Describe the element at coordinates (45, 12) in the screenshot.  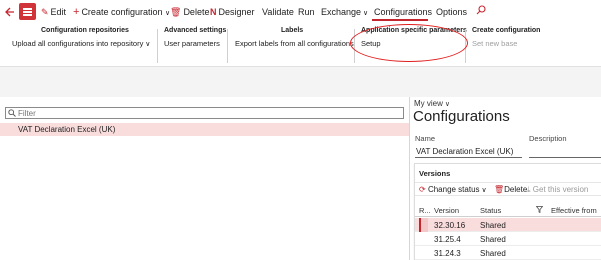
I see `pencil-icon: ✎` at that location.